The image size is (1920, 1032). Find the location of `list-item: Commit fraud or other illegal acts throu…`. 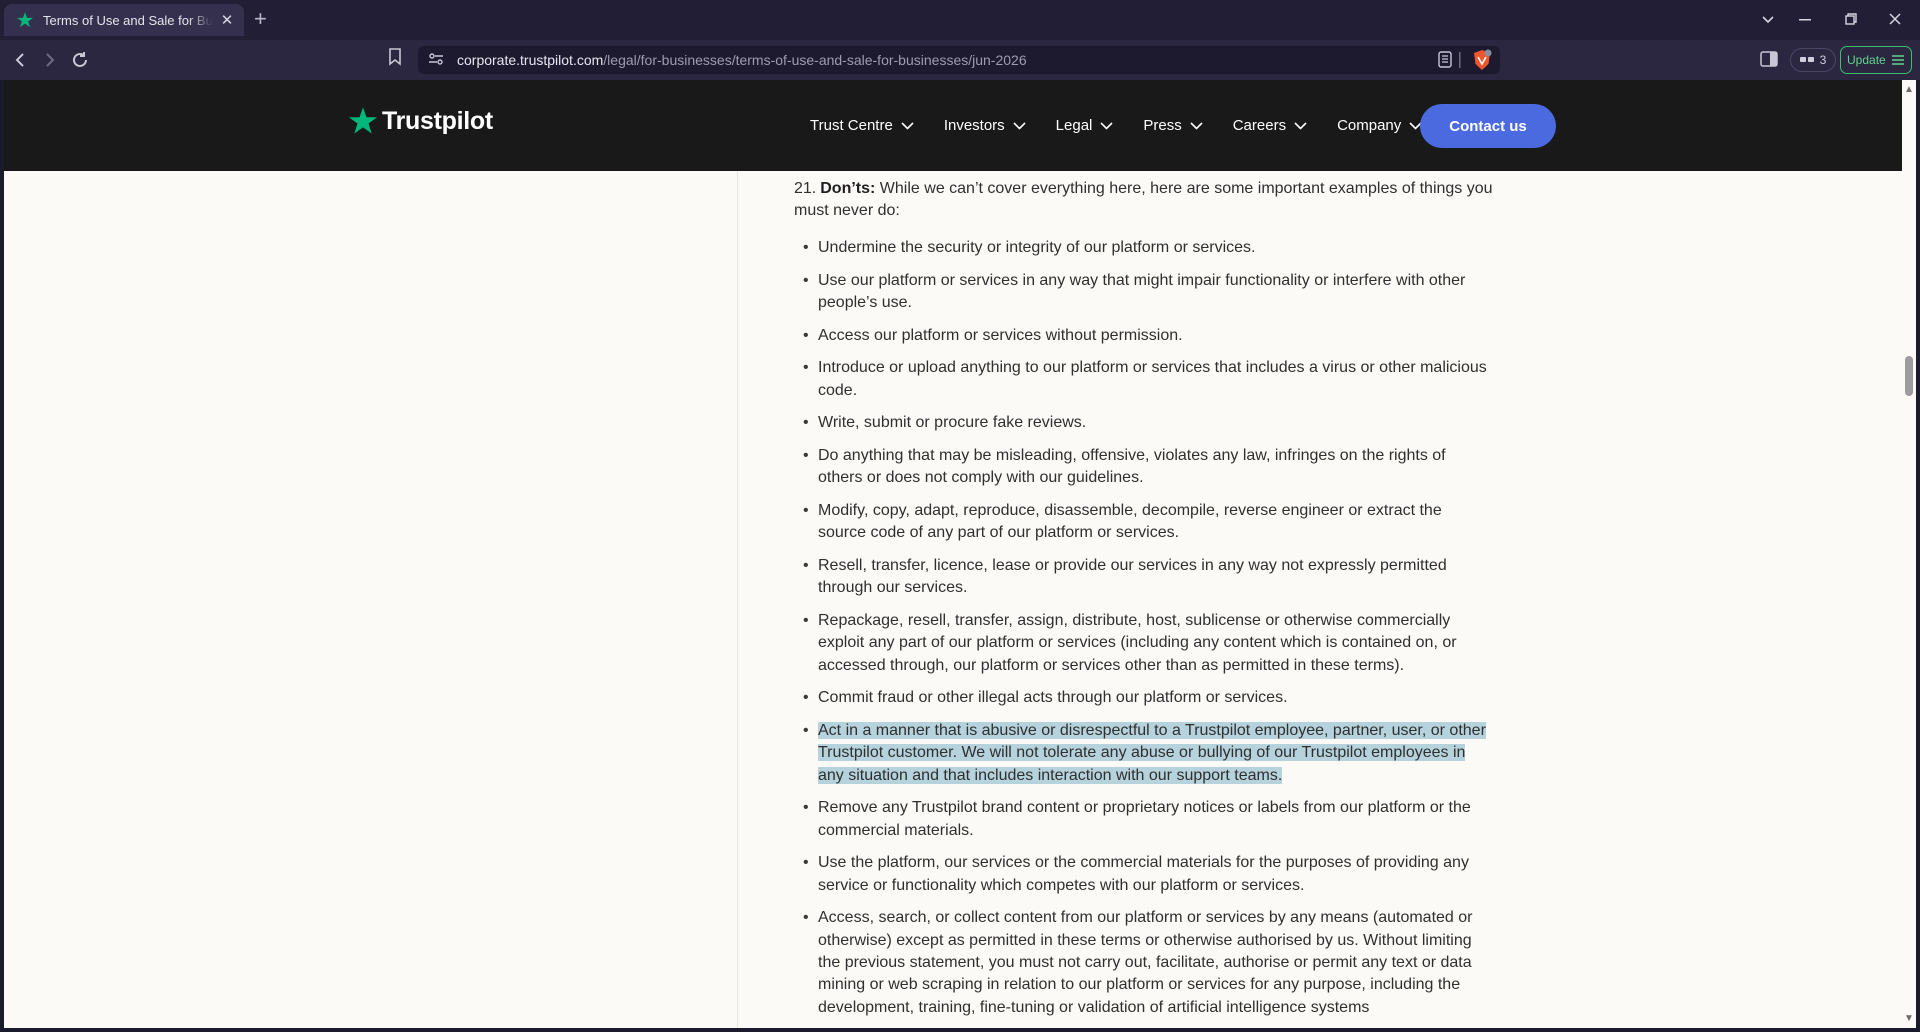

list-item: Commit fraud or other illegal acts throu… is located at coordinates (1144, 698).